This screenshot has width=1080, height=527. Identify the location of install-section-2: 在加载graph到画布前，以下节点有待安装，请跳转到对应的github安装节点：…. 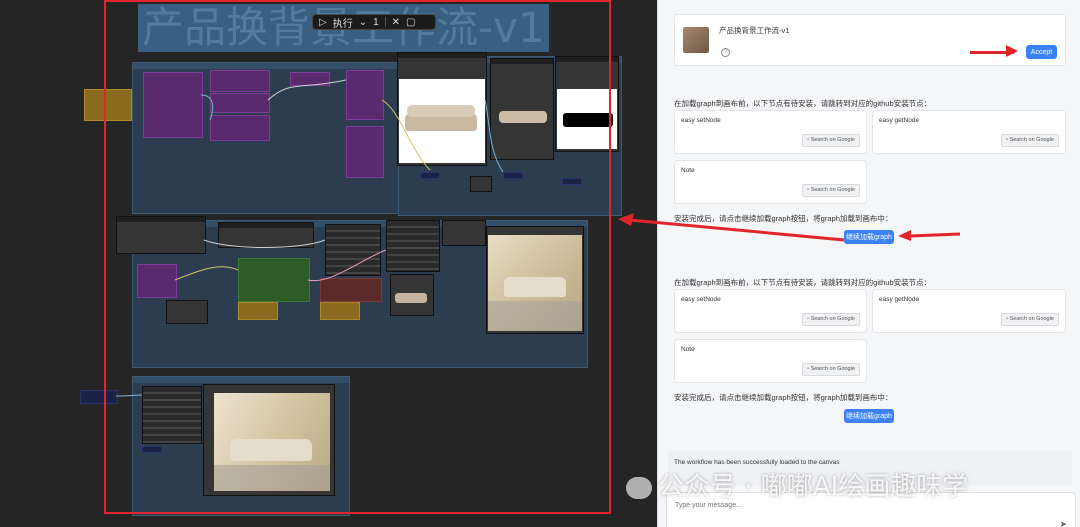
(870, 350).